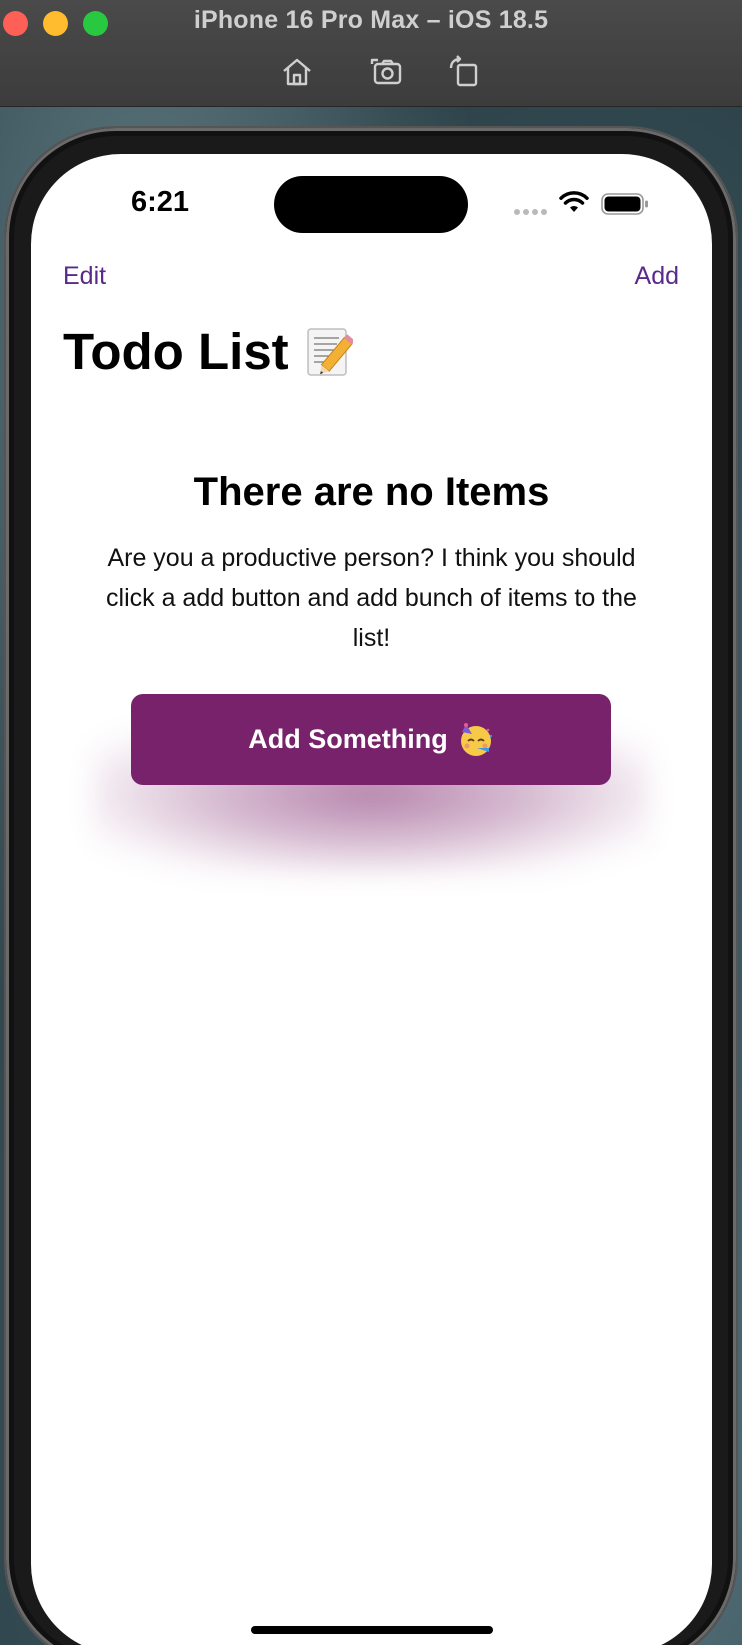 The height and width of the screenshot is (1645, 742). What do you see at coordinates (372, 1630) in the screenshot?
I see `home-indicator` at bounding box center [372, 1630].